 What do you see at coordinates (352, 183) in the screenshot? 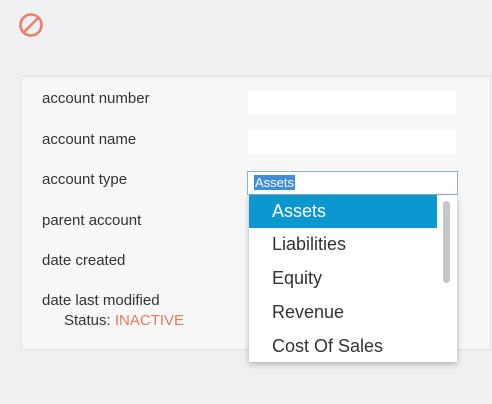
I see `account-type-select: Assets` at bounding box center [352, 183].